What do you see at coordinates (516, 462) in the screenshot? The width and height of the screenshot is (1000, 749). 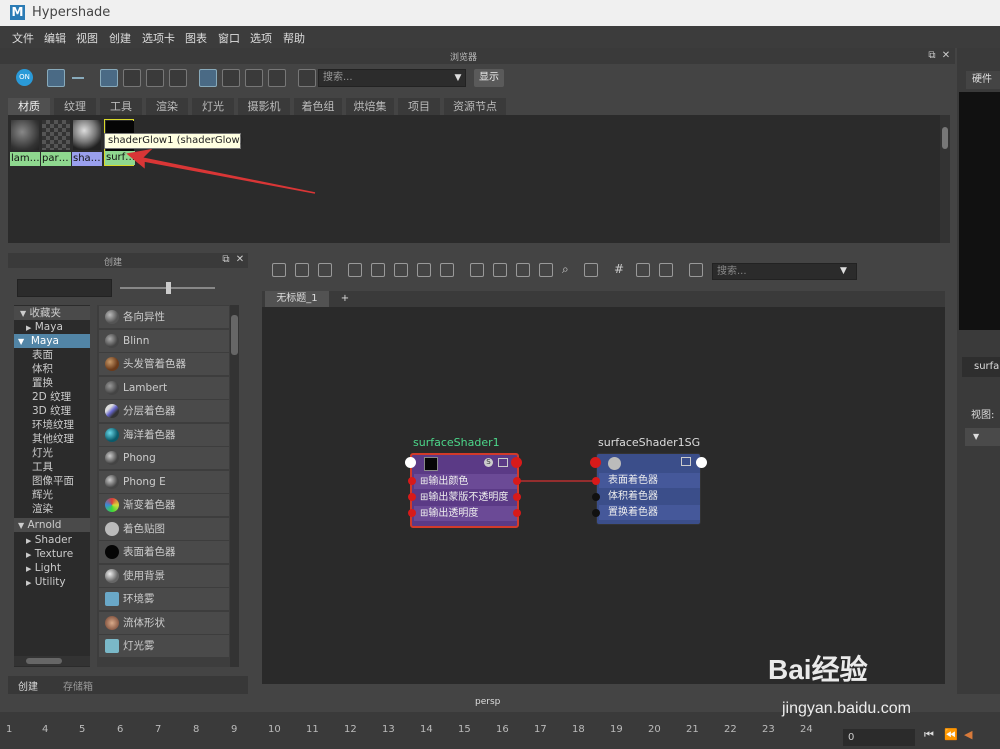 I see `node1-output-port` at bounding box center [516, 462].